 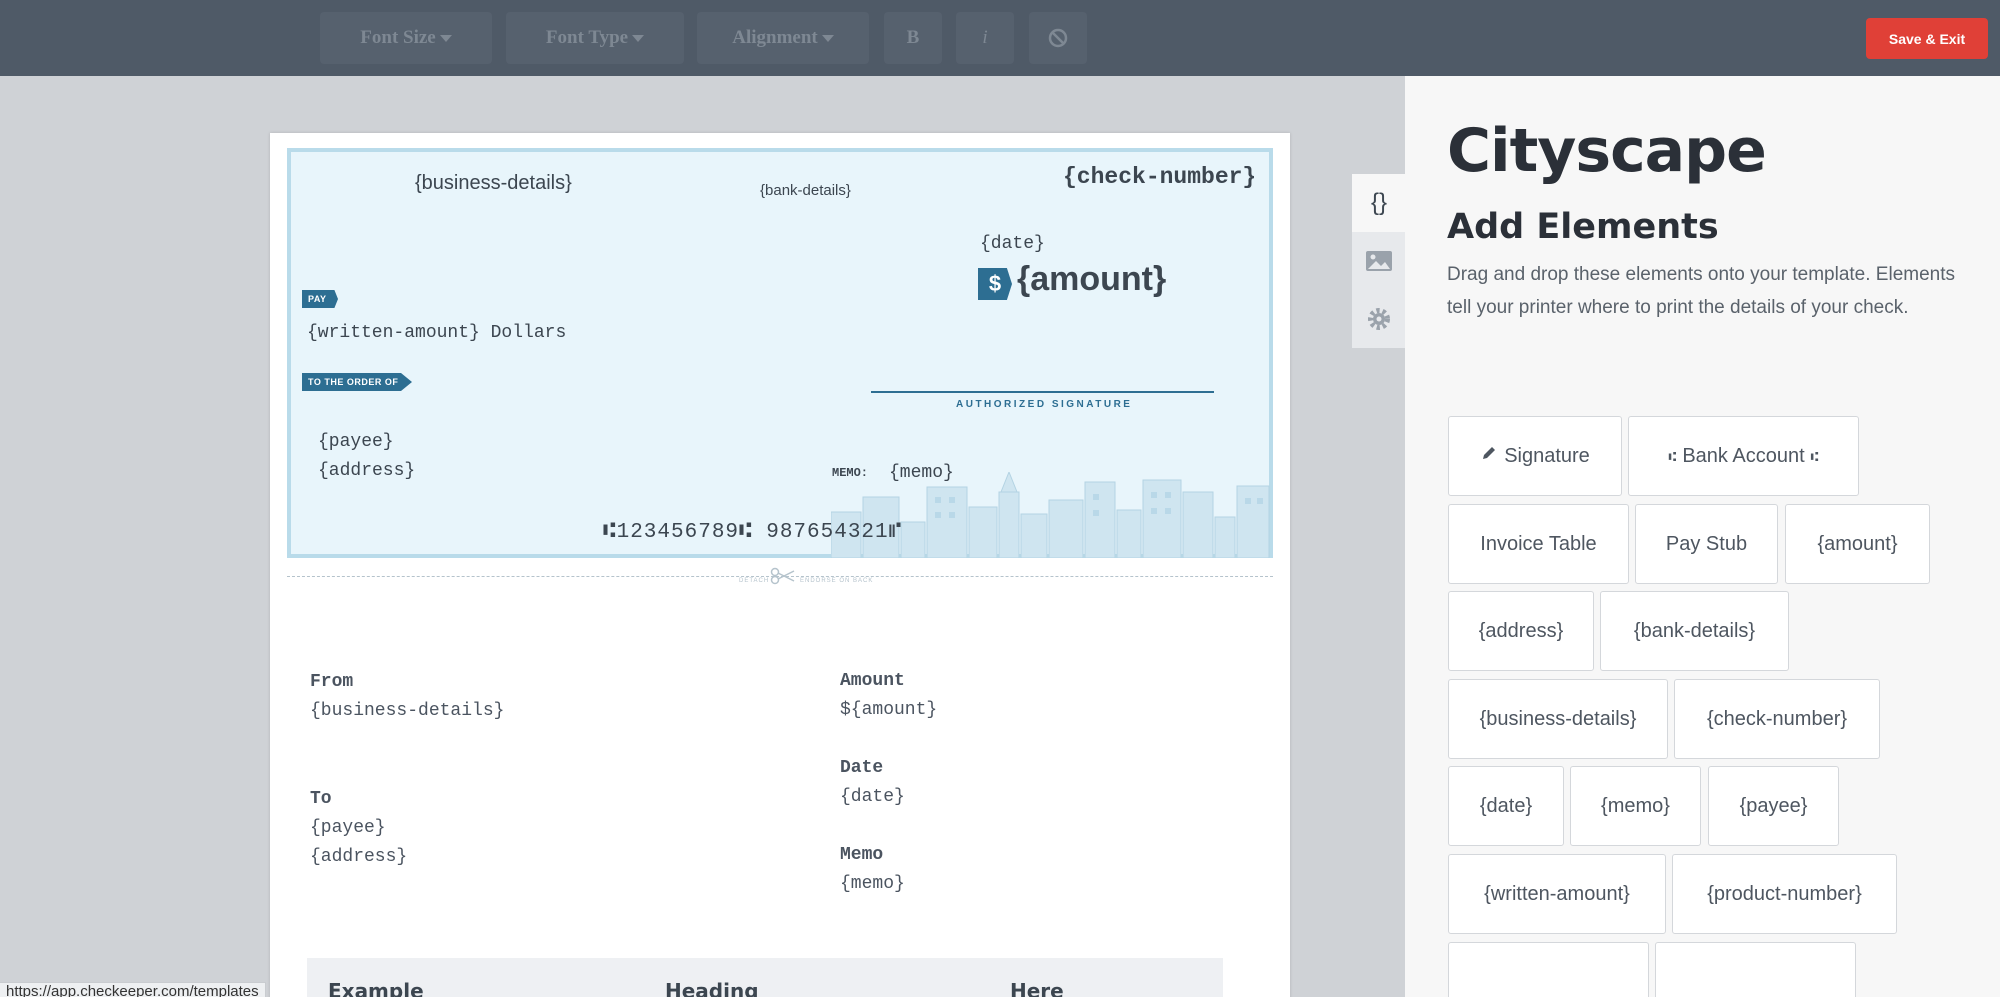 What do you see at coordinates (1857, 544) in the screenshot?
I see `element-amount-button: {amount}` at bounding box center [1857, 544].